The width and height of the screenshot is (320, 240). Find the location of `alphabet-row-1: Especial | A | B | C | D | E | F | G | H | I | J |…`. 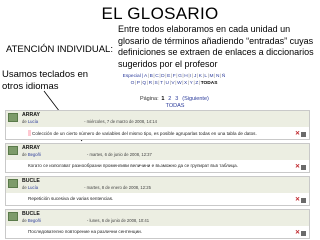

alphabet-row-1: Especial | A | B | C | D | E | F | G | H | I | J |… is located at coordinates (174, 76).